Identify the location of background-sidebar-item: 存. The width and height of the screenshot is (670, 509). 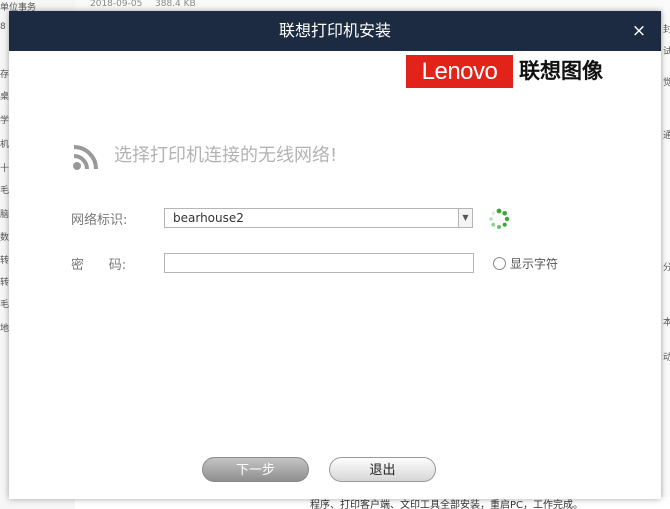
(5, 75).